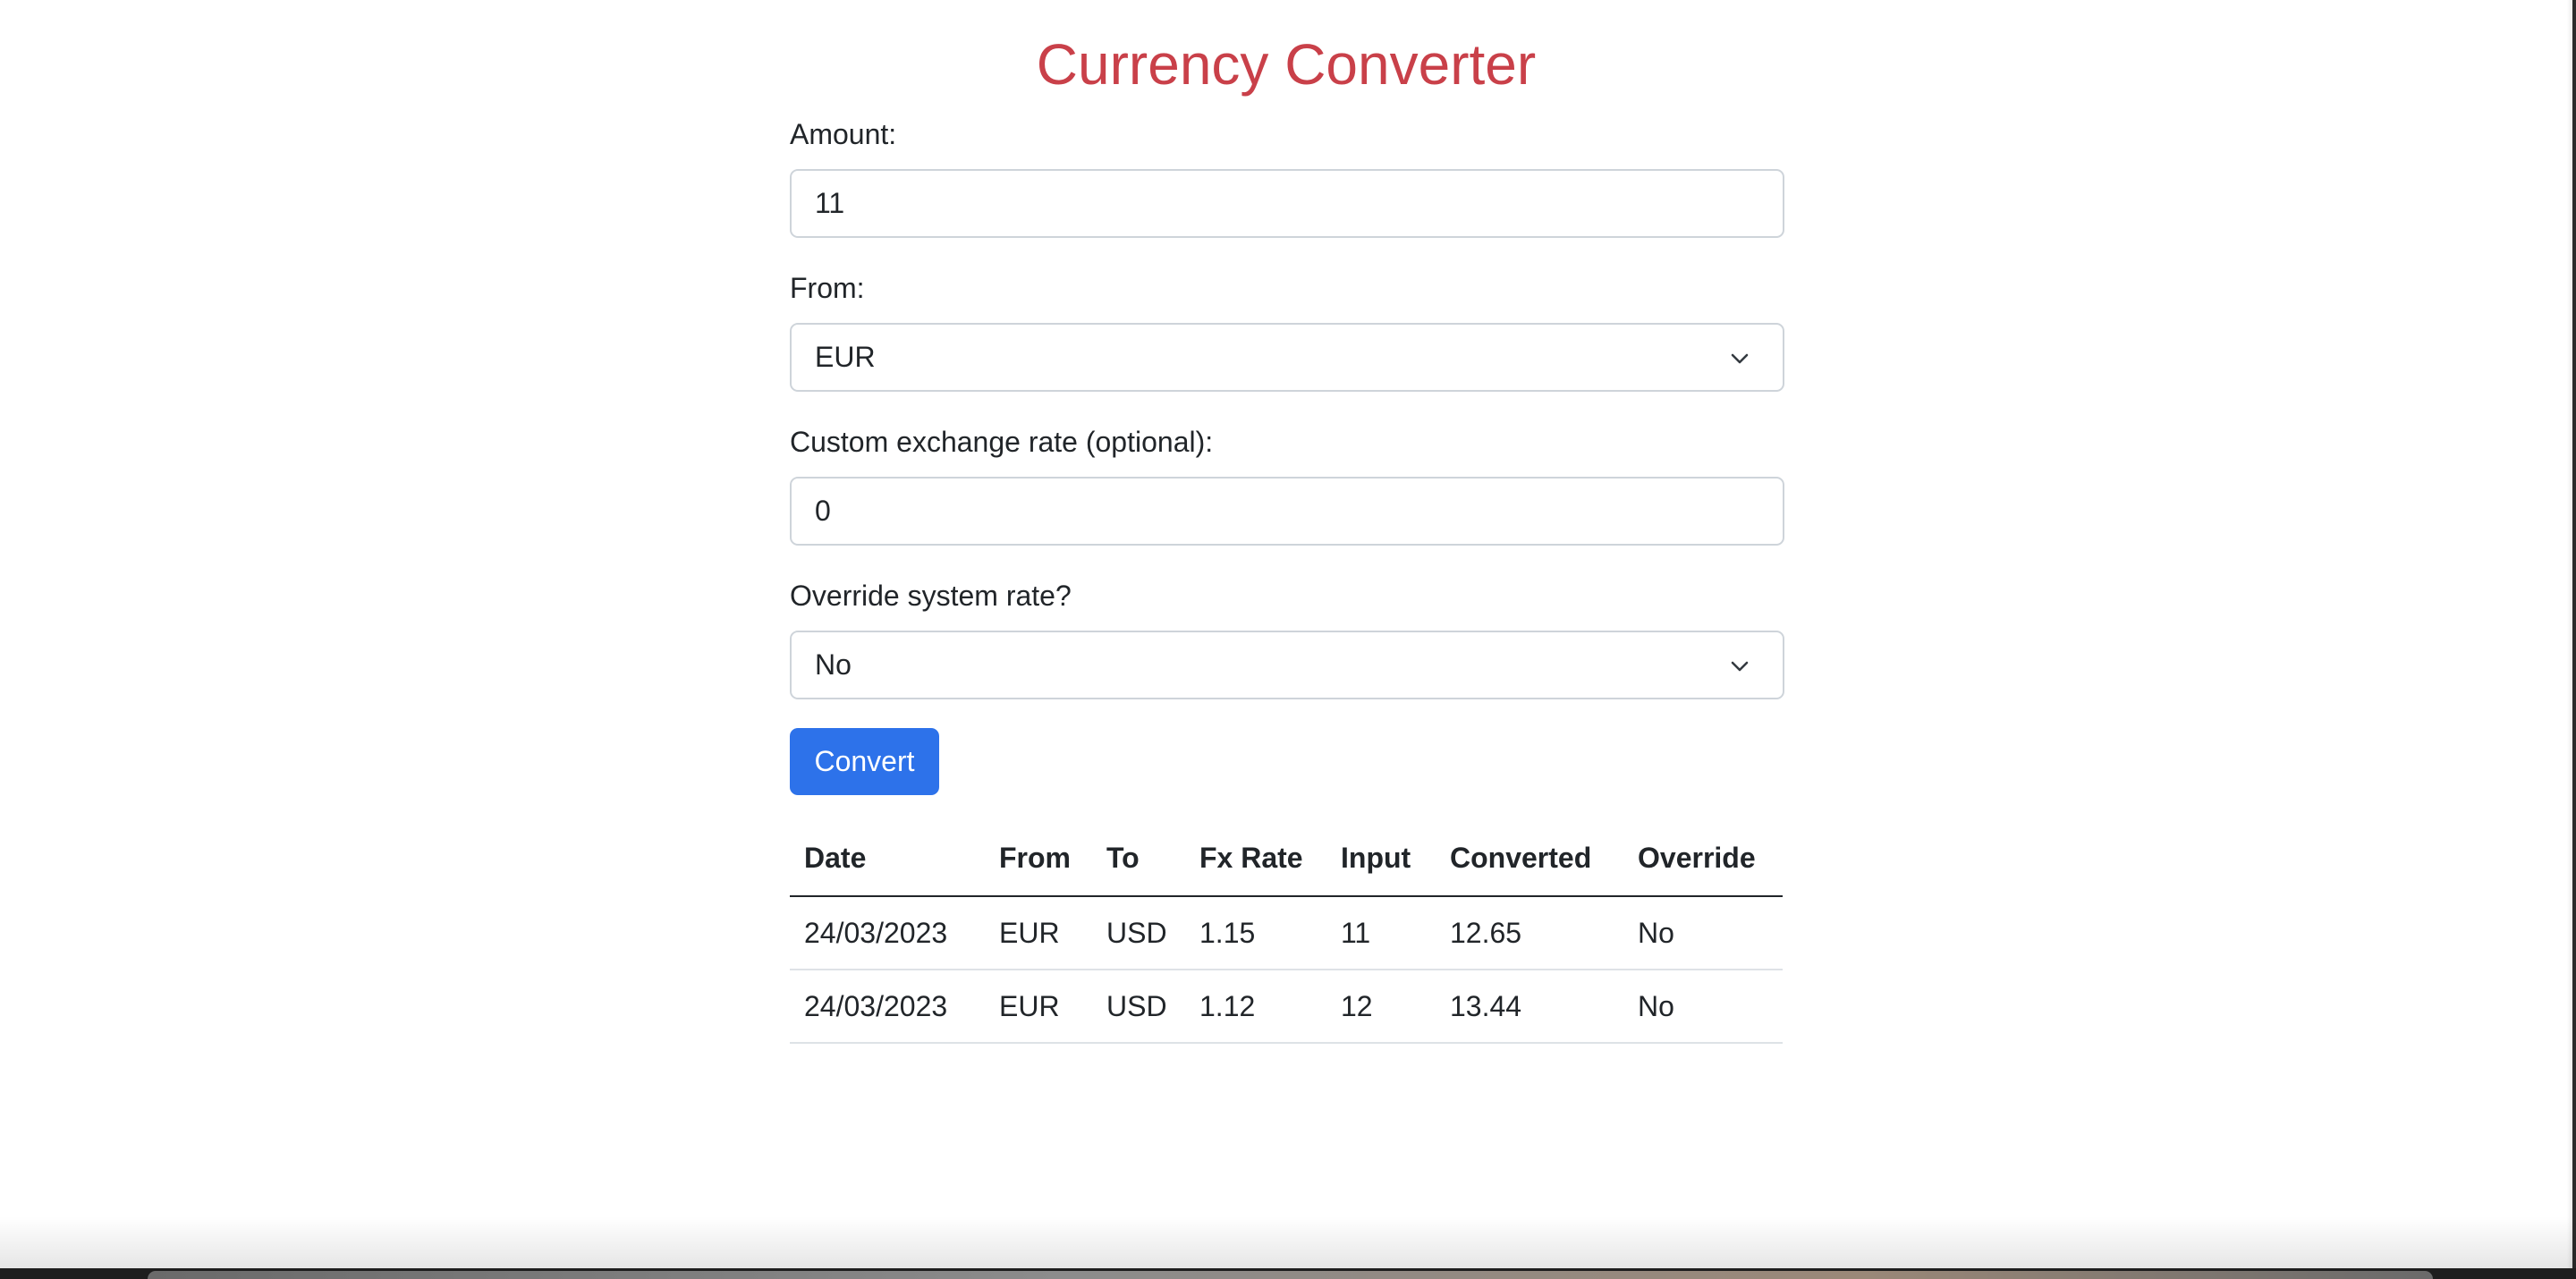 This screenshot has width=2576, height=1279. I want to click on amount-value: 11, so click(830, 203).